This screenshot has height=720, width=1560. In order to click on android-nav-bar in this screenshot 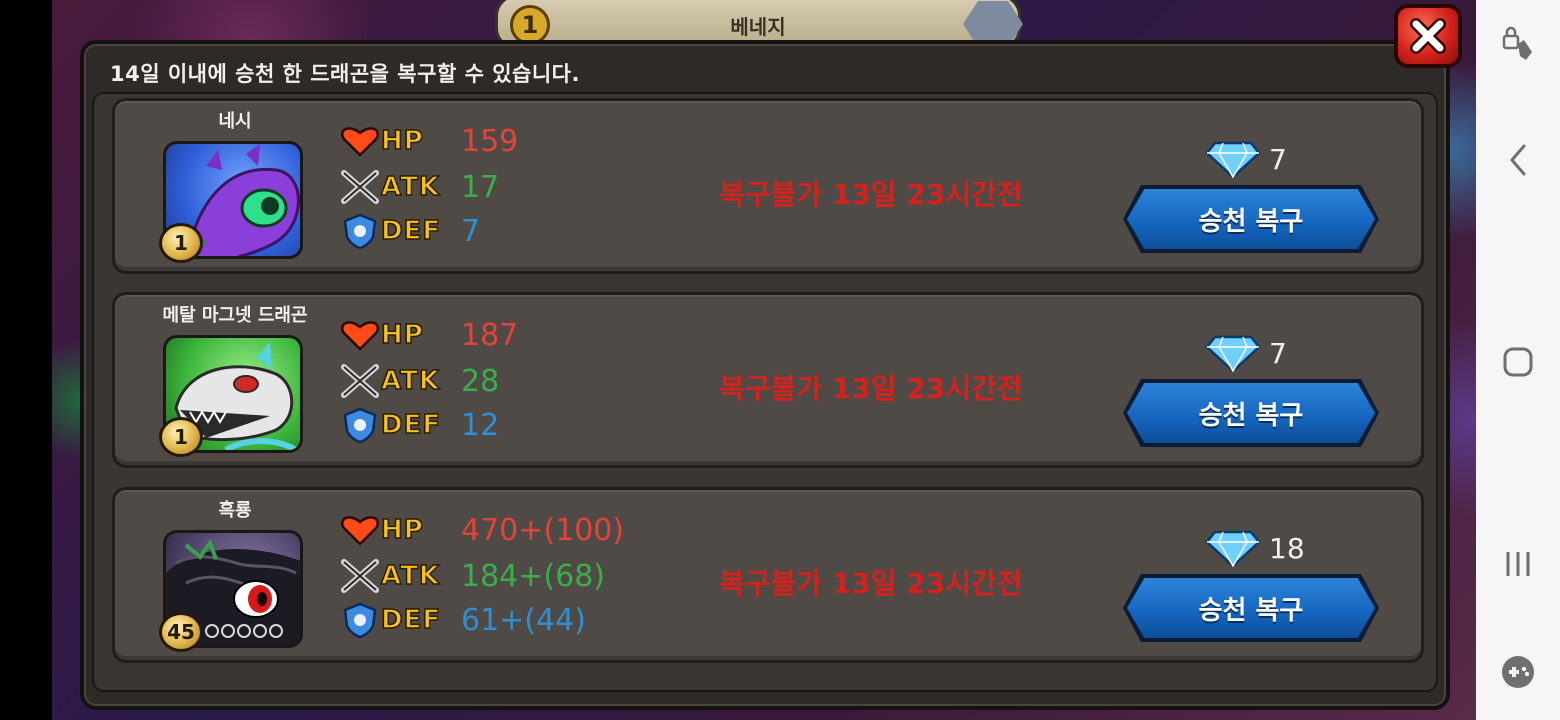, I will do `click(1518, 360)`.